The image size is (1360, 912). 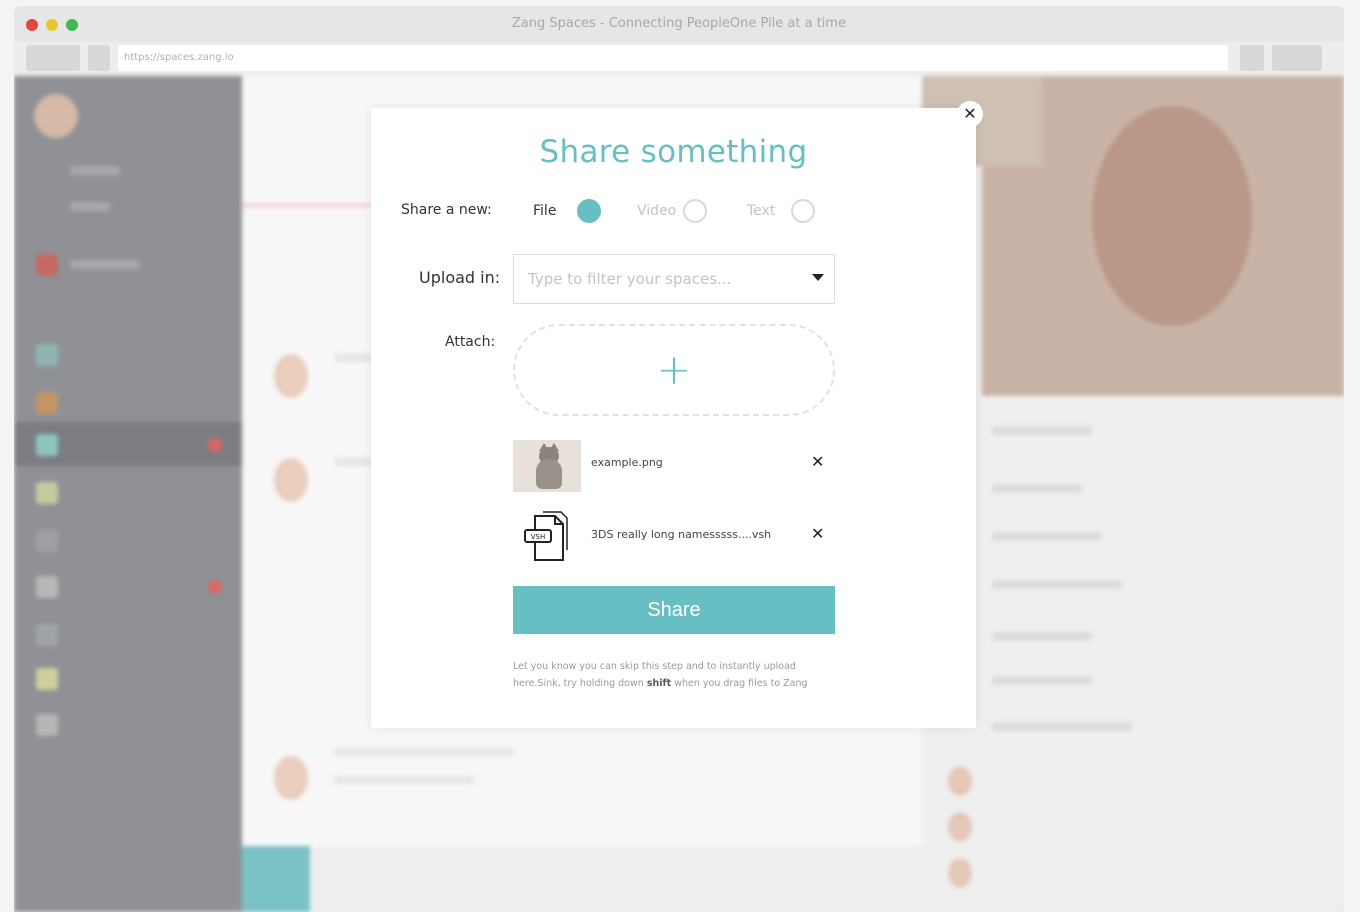 I want to click on share-button: Share, so click(x=674, y=610).